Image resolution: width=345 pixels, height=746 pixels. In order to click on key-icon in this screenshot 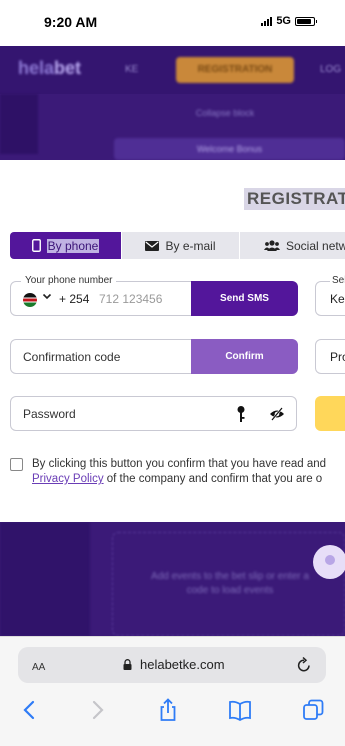, I will do `click(241, 414)`.